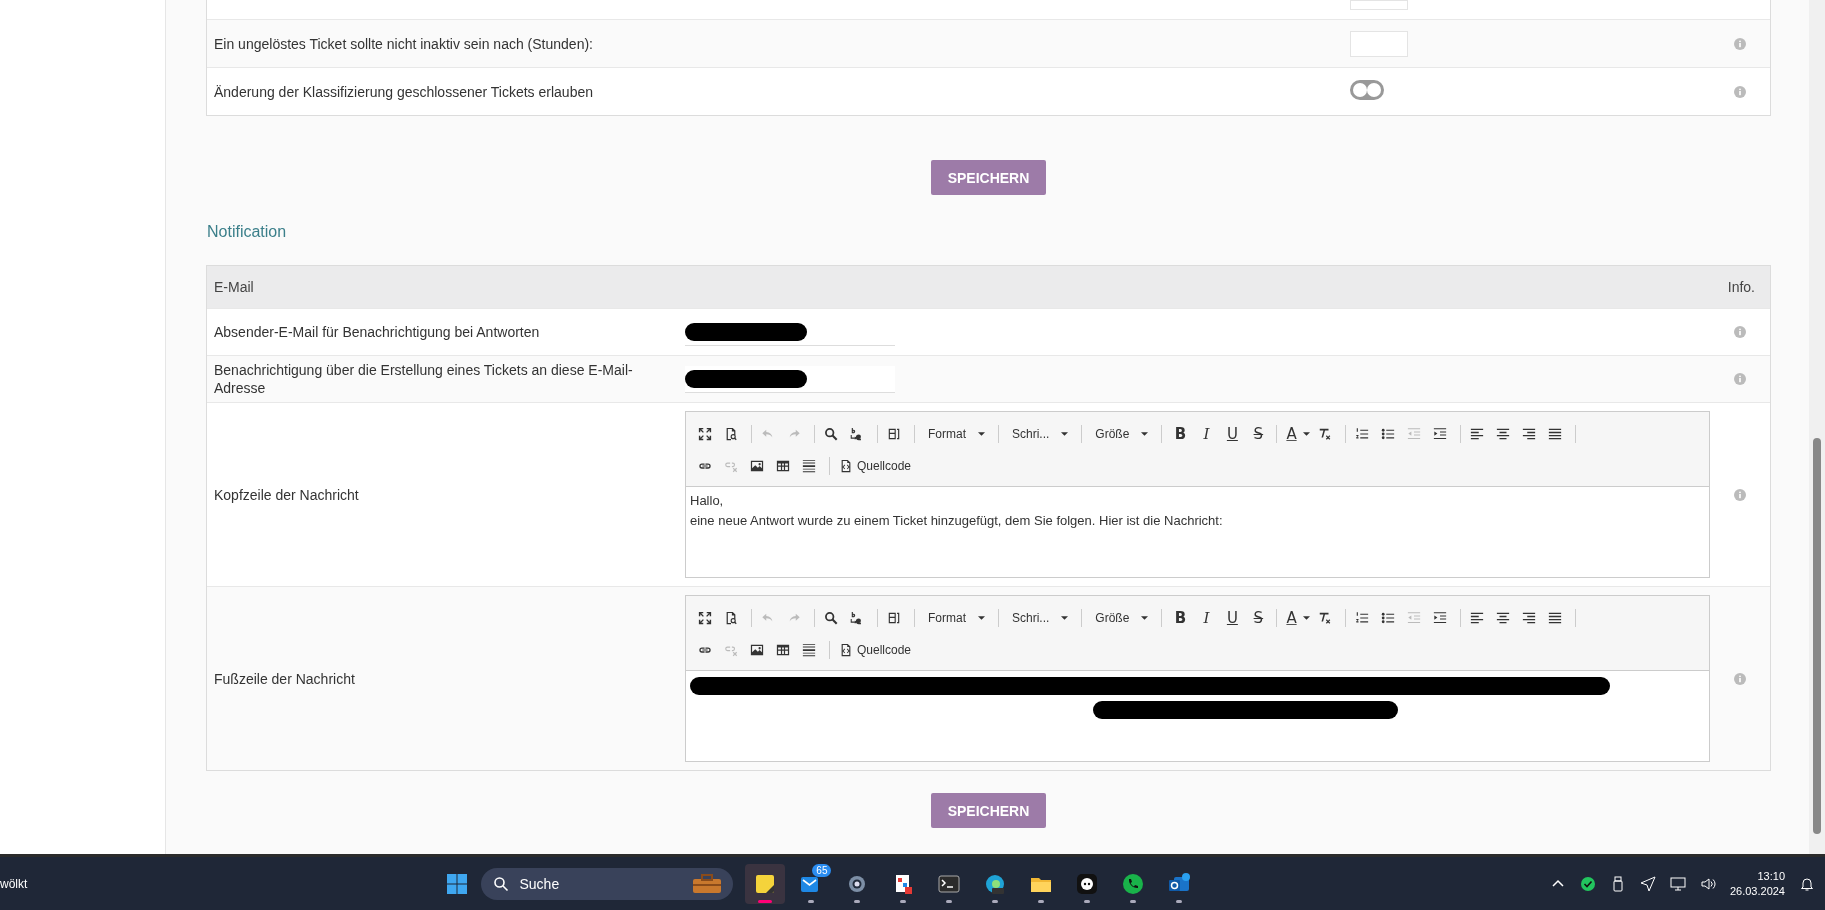 The image size is (1825, 910). Describe the element at coordinates (707, 500) in the screenshot. I see `editor-text-line: Hallo,` at that location.